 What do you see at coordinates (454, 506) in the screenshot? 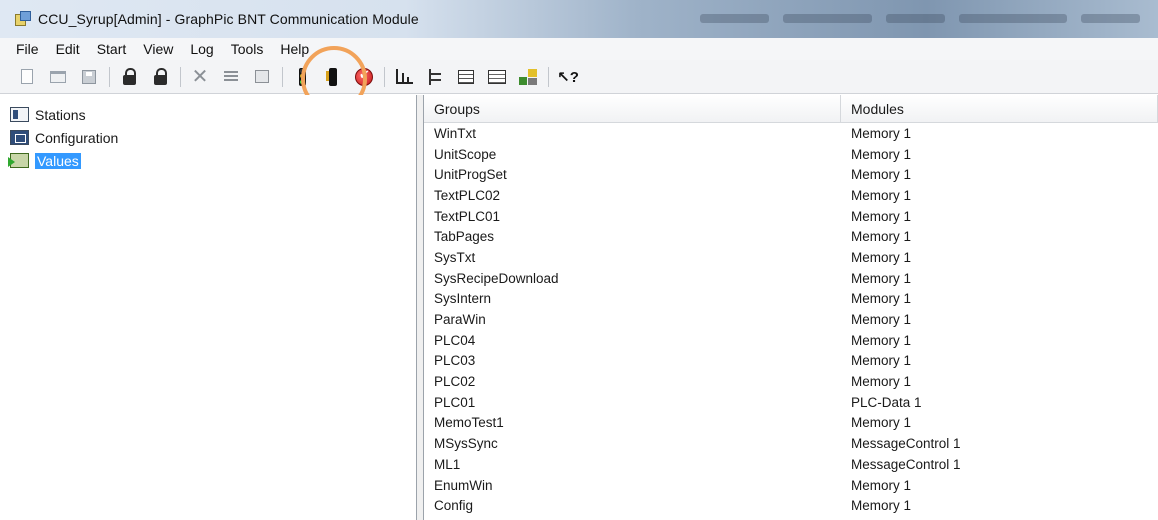
I see `group-cell: Config` at bounding box center [454, 506].